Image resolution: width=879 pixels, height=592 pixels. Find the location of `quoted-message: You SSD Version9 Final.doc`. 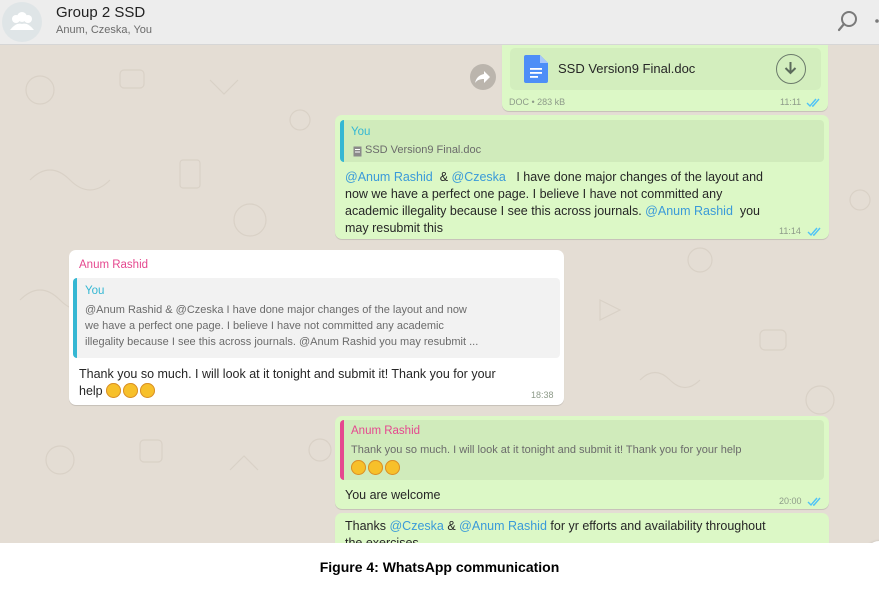

quoted-message: You SSD Version9 Final.doc is located at coordinates (582, 141).